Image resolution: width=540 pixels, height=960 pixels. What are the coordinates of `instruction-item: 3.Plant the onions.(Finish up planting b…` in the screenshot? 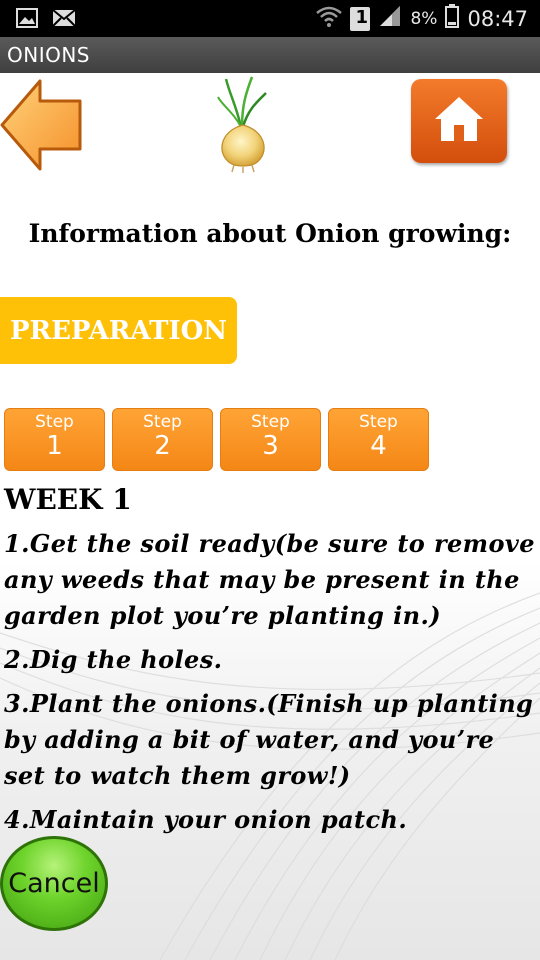 It's located at (269, 739).